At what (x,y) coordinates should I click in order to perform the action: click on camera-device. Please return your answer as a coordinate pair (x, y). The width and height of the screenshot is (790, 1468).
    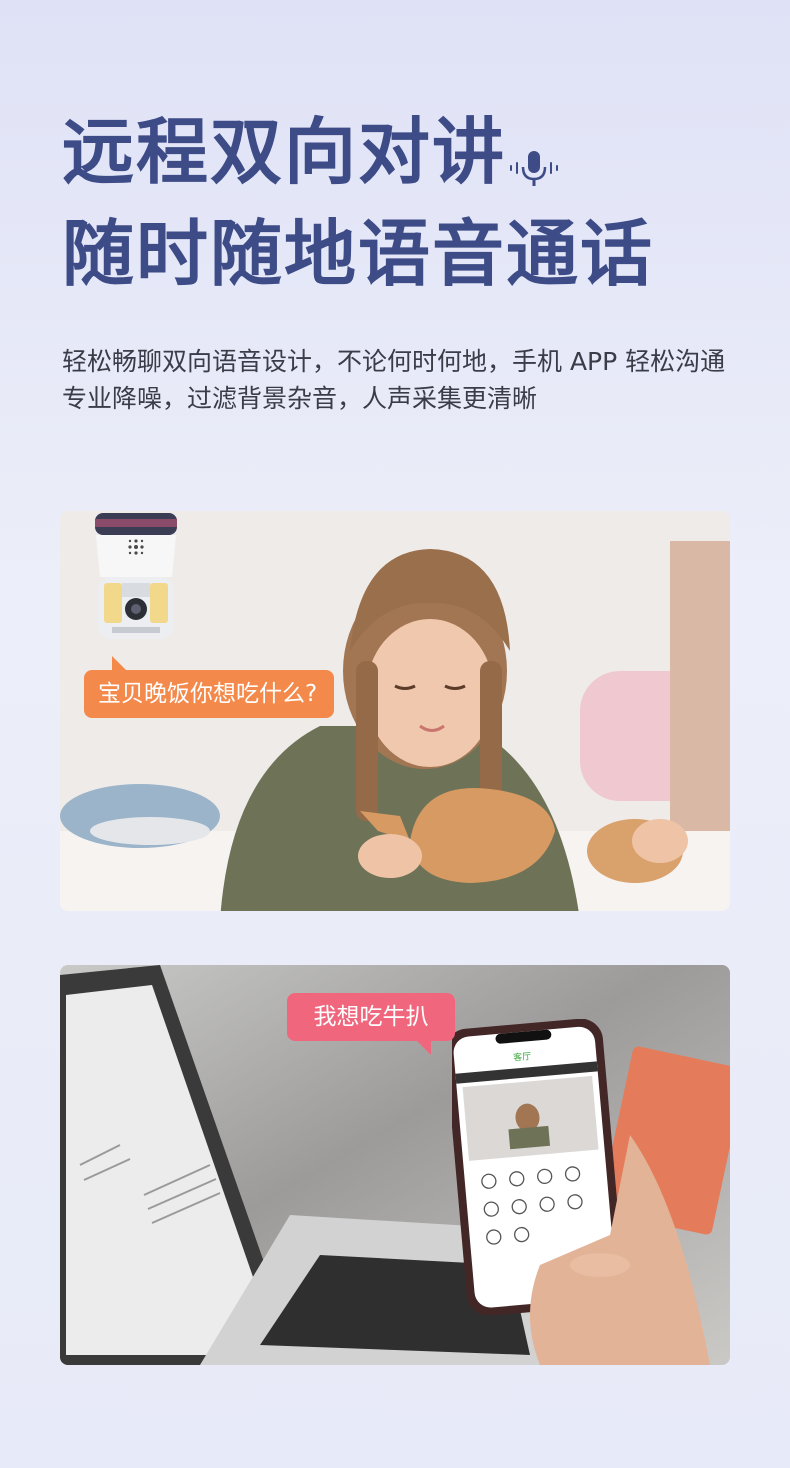
    Looking at the image, I should click on (136, 576).